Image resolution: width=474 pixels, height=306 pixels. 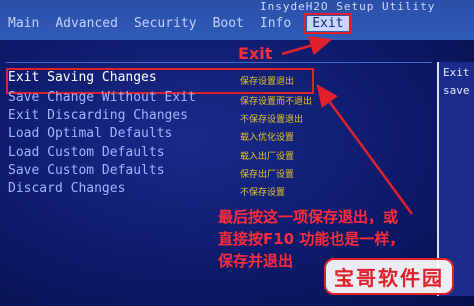 What do you see at coordinates (365, 149) in the screenshot?
I see `arrow-to-exit-saving` at bounding box center [365, 149].